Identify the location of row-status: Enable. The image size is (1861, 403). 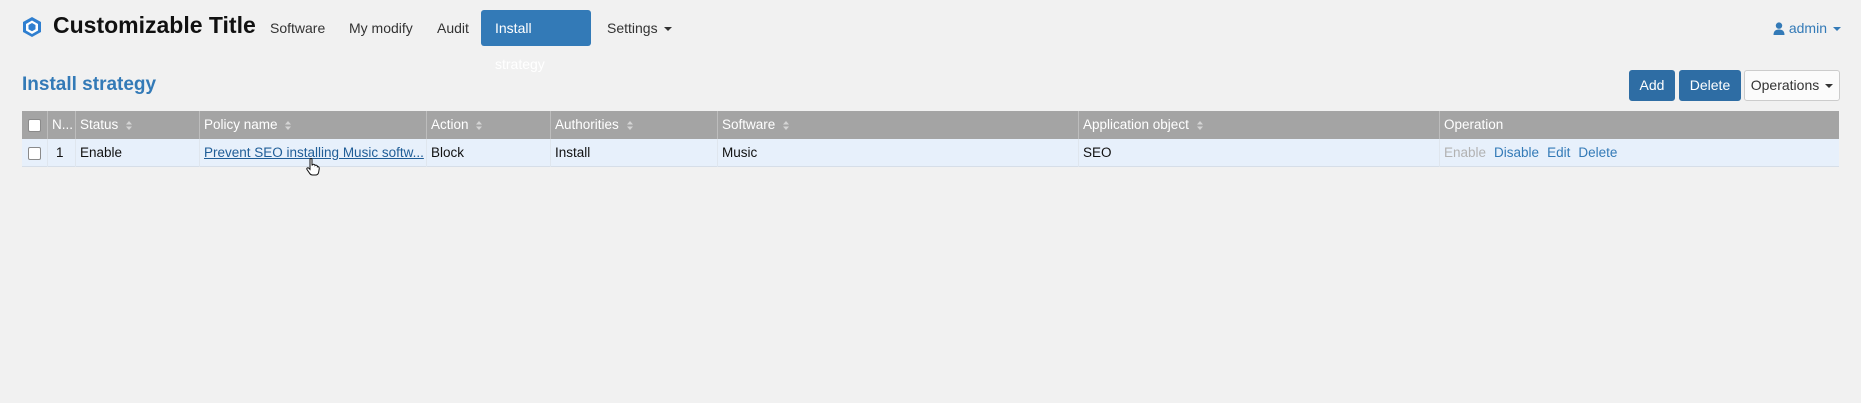
(138, 153).